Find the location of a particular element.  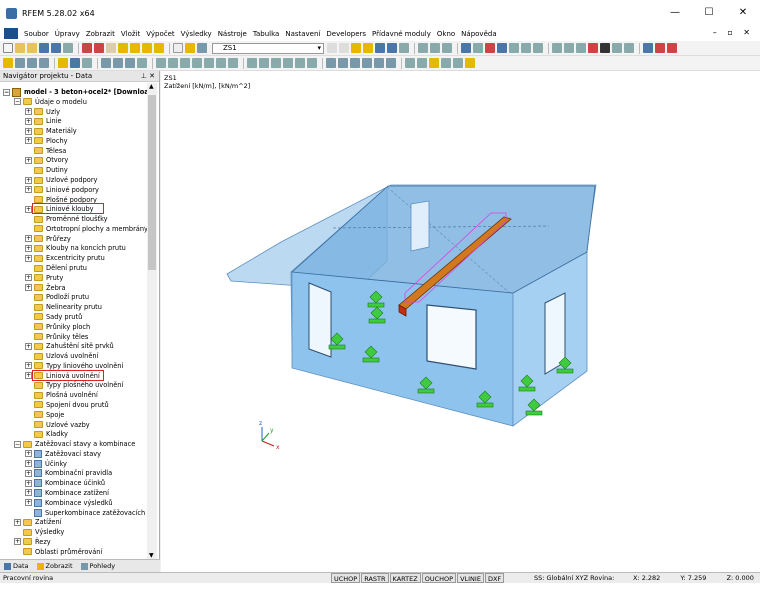

warning-icon is located at coordinates (581, 48).